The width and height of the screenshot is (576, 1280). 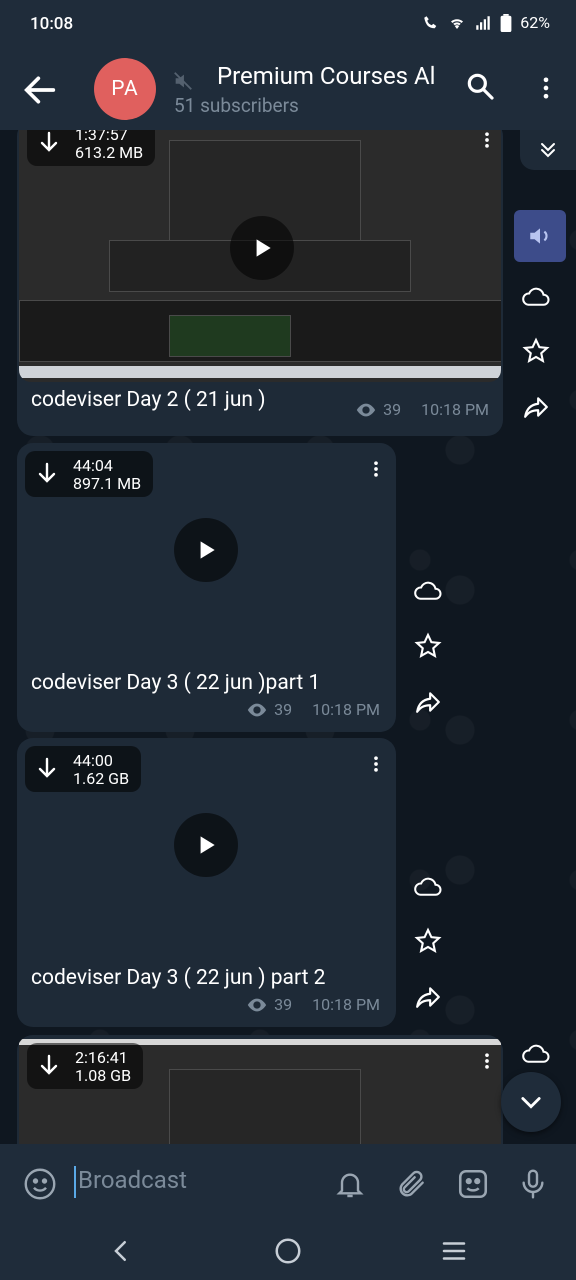 I want to click on sticker-icon, so click(x=473, y=1184).